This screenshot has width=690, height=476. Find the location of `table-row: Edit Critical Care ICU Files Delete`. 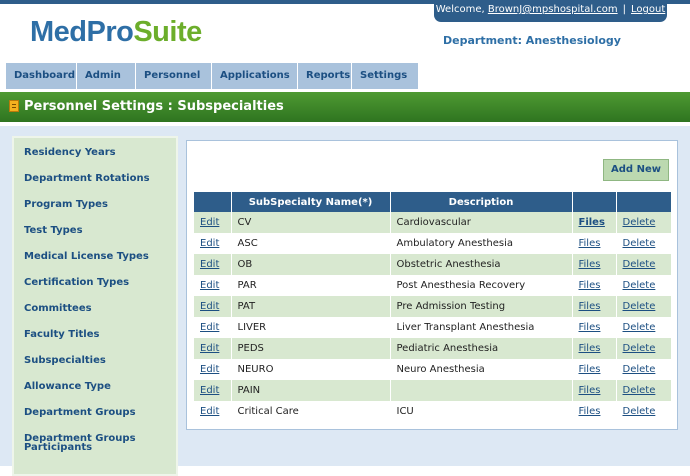

table-row: Edit Critical Care ICU Files Delete is located at coordinates (433, 411).